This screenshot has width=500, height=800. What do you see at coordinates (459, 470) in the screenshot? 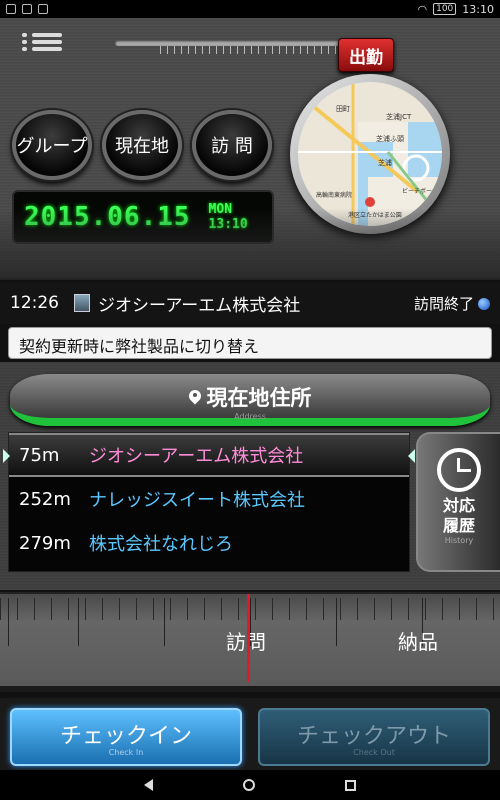
I see `history-clock-icon` at bounding box center [459, 470].